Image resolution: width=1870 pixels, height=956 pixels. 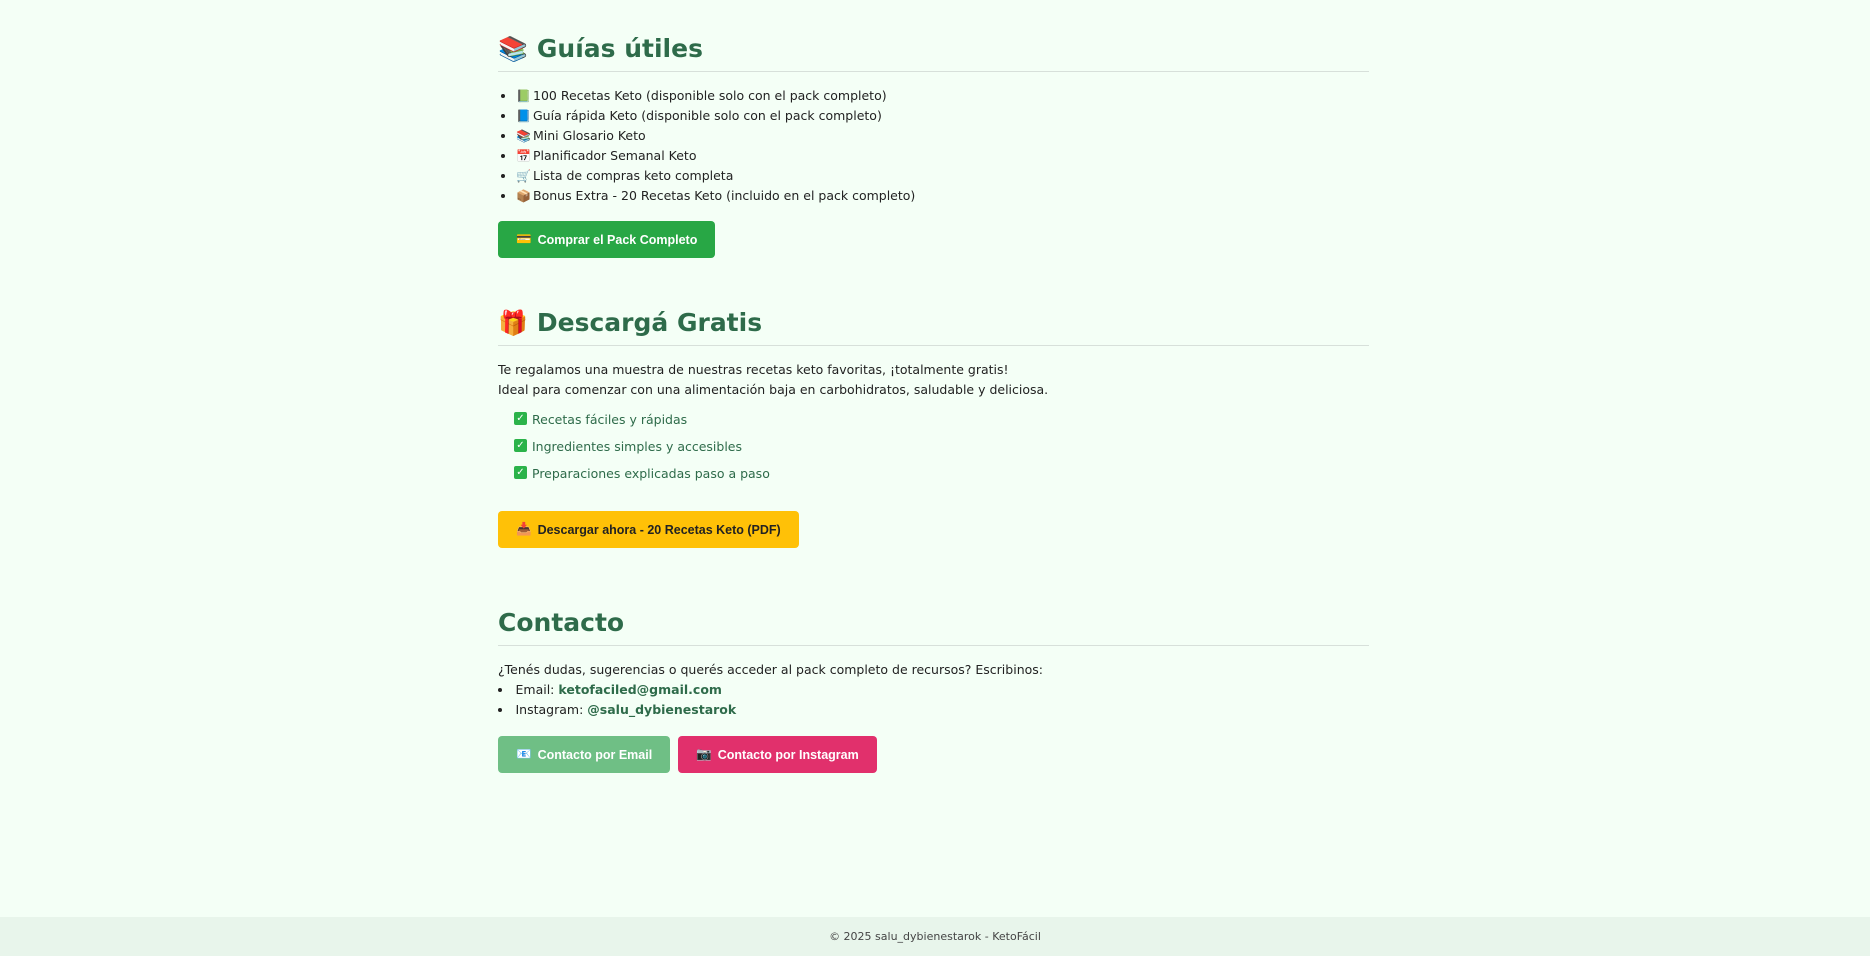 I want to click on list-item: 🛒Lista de compras keto completa, so click(x=942, y=176).